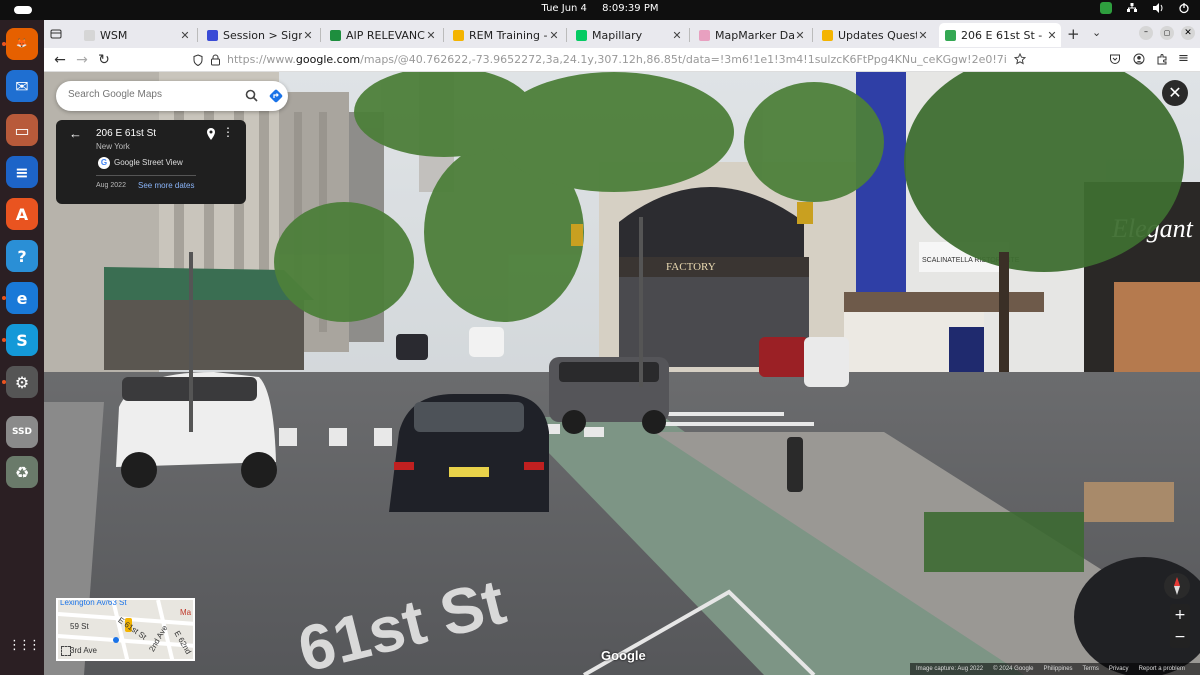 The height and width of the screenshot is (675, 1200). What do you see at coordinates (1115, 59) in the screenshot?
I see `pocket-icon` at bounding box center [1115, 59].